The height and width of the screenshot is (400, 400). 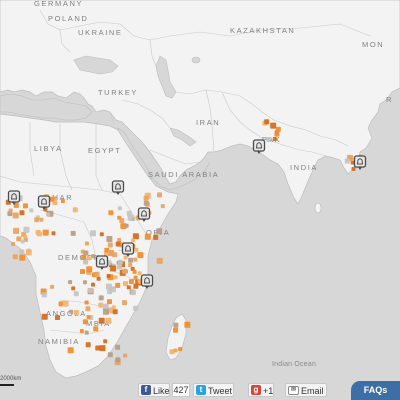 What do you see at coordinates (213, 390) in the screenshot?
I see `tweet-button: t Tweet` at bounding box center [213, 390].